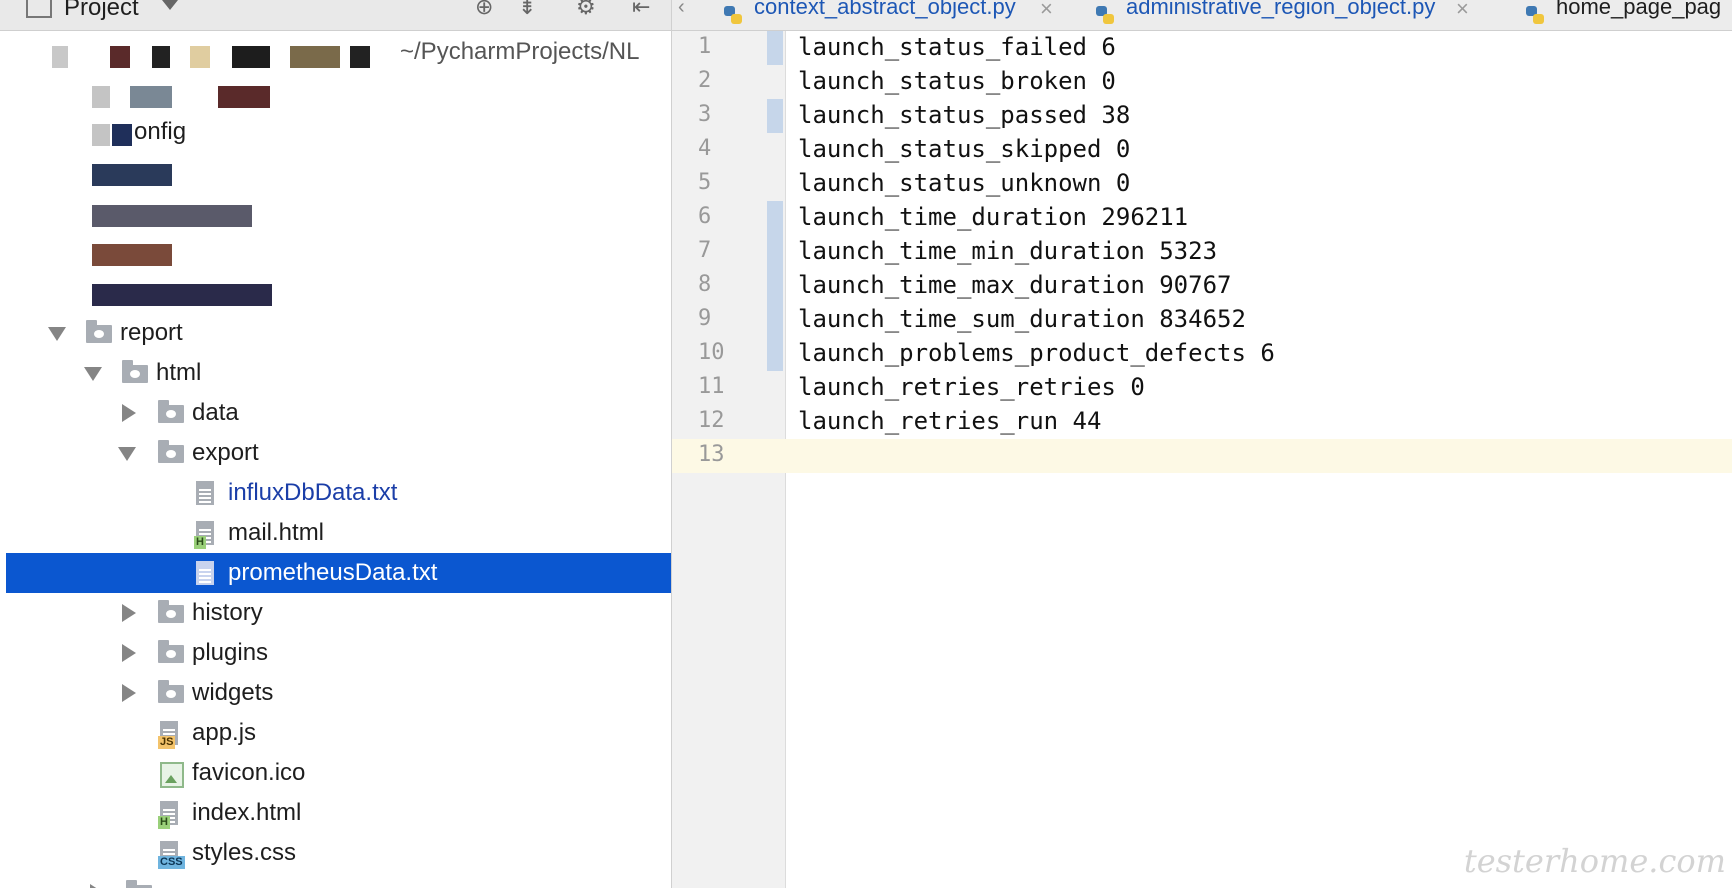 The image size is (1732, 888). Describe the element at coordinates (333, 572) in the screenshot. I see `tree-row-label: prometheusData.txt` at that location.